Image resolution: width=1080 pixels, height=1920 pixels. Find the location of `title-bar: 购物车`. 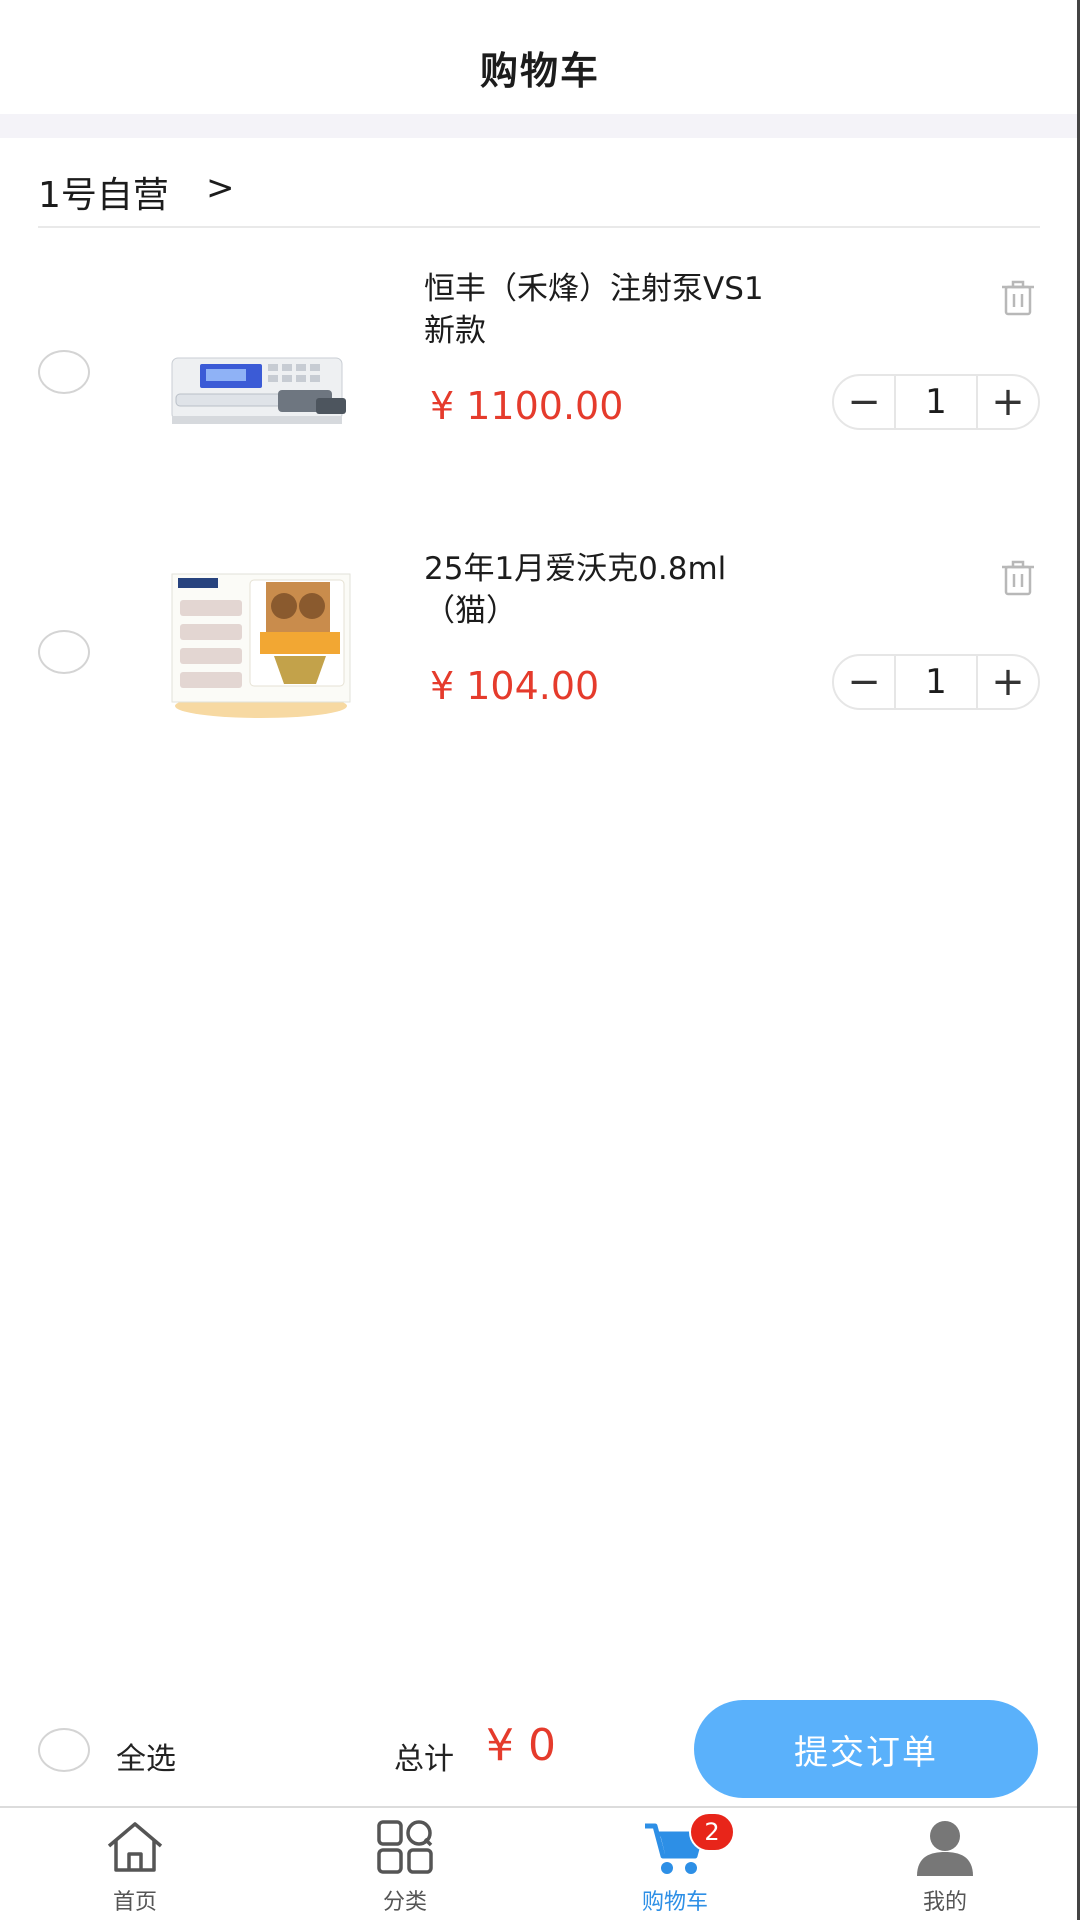

title-bar: 购物车 is located at coordinates (540, 57).